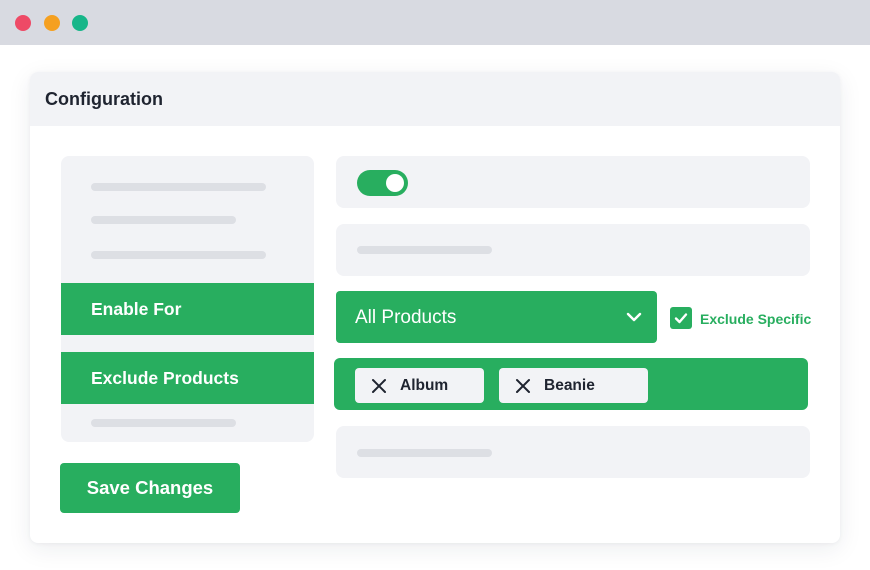 The width and height of the screenshot is (870, 570). I want to click on toggle-knob, so click(395, 183).